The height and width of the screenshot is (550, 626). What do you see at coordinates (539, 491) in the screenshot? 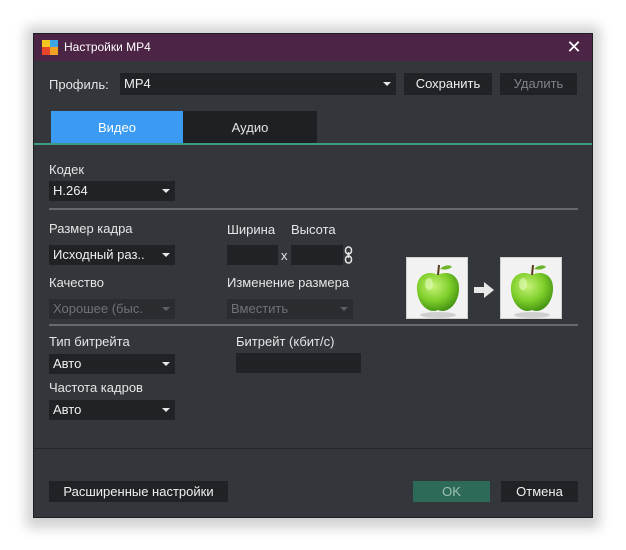
I see `cancel-button: Отмена` at bounding box center [539, 491].